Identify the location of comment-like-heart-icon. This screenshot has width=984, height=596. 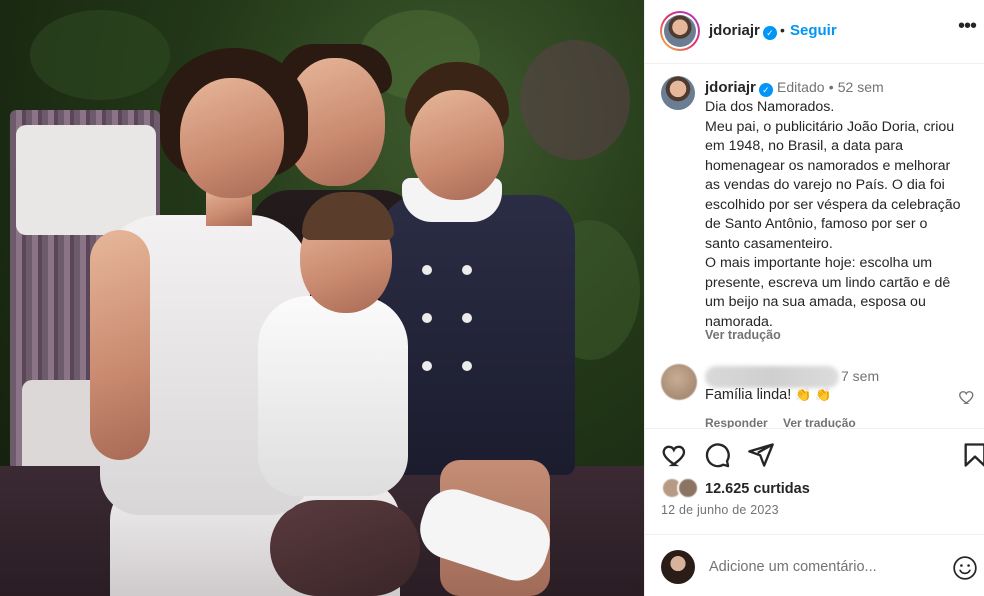
(967, 397).